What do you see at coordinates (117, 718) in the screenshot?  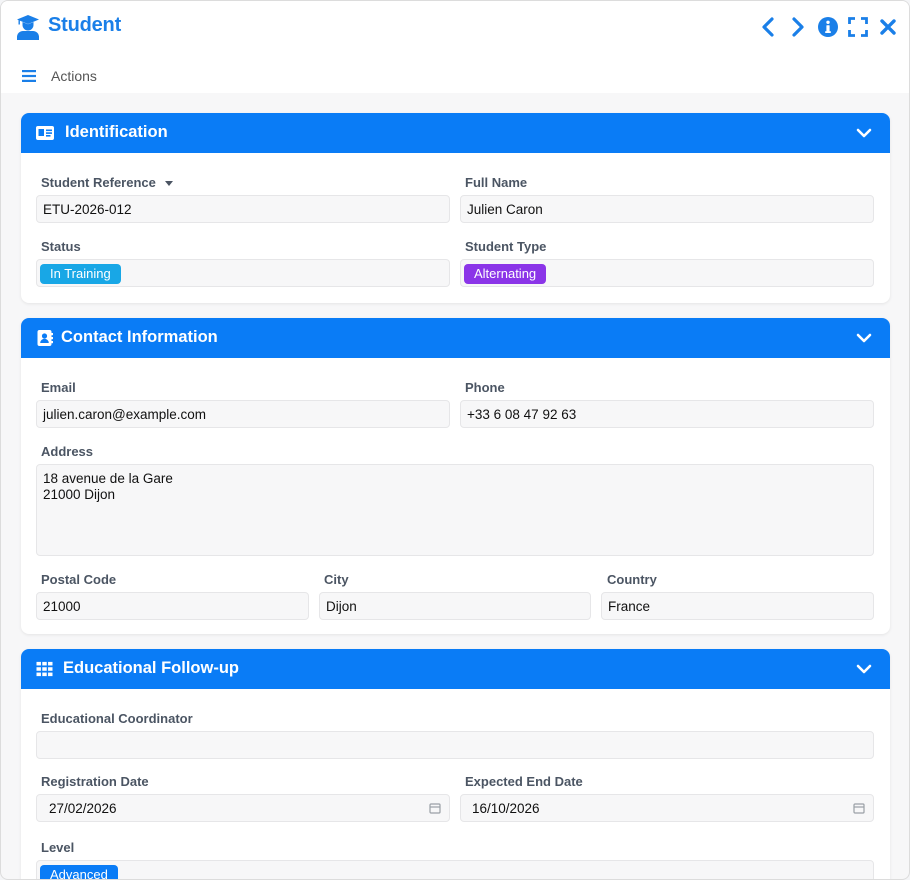 I see `coordinator-label: Educational Coordinator` at bounding box center [117, 718].